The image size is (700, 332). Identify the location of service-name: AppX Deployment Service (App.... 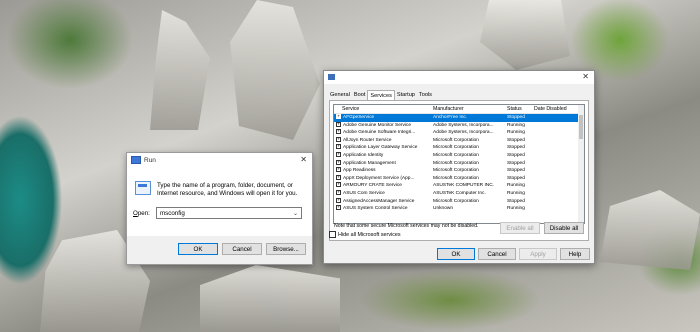
(379, 178).